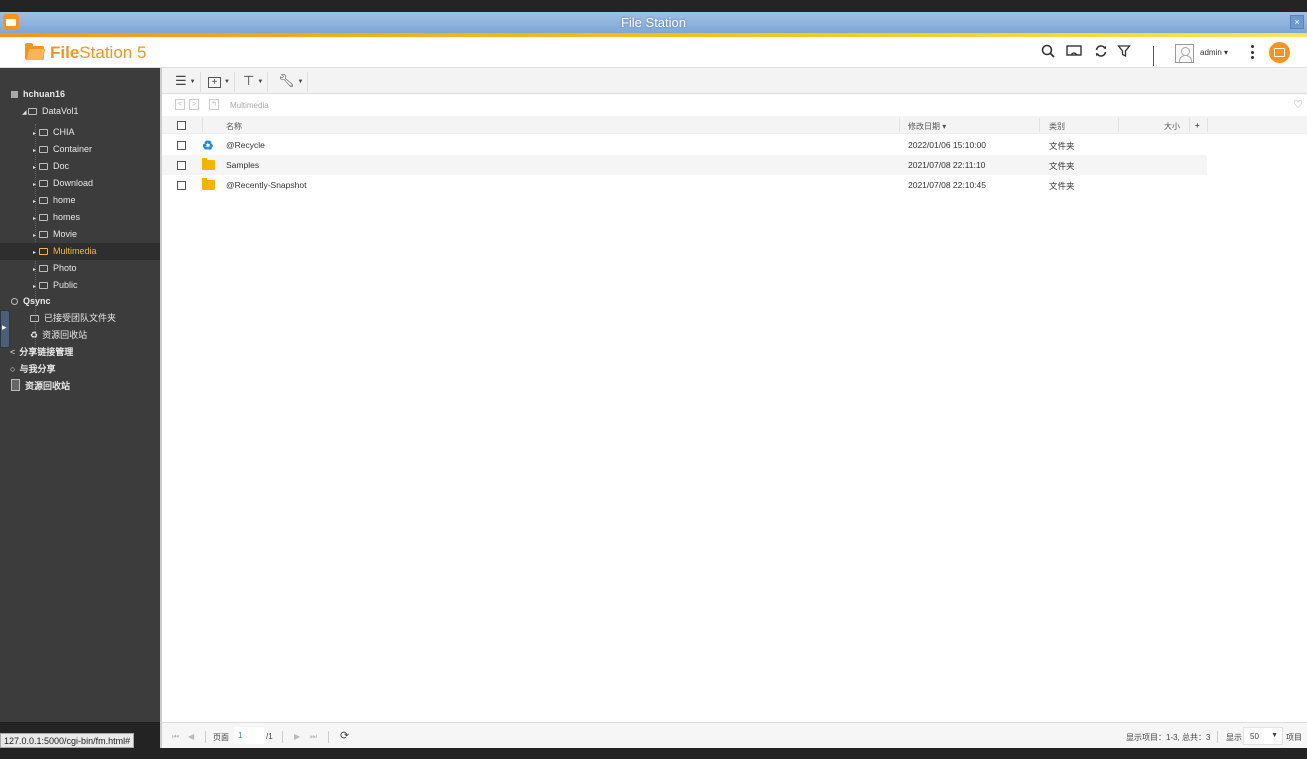  What do you see at coordinates (65, 268) in the screenshot?
I see `folder-label: Photo` at bounding box center [65, 268].